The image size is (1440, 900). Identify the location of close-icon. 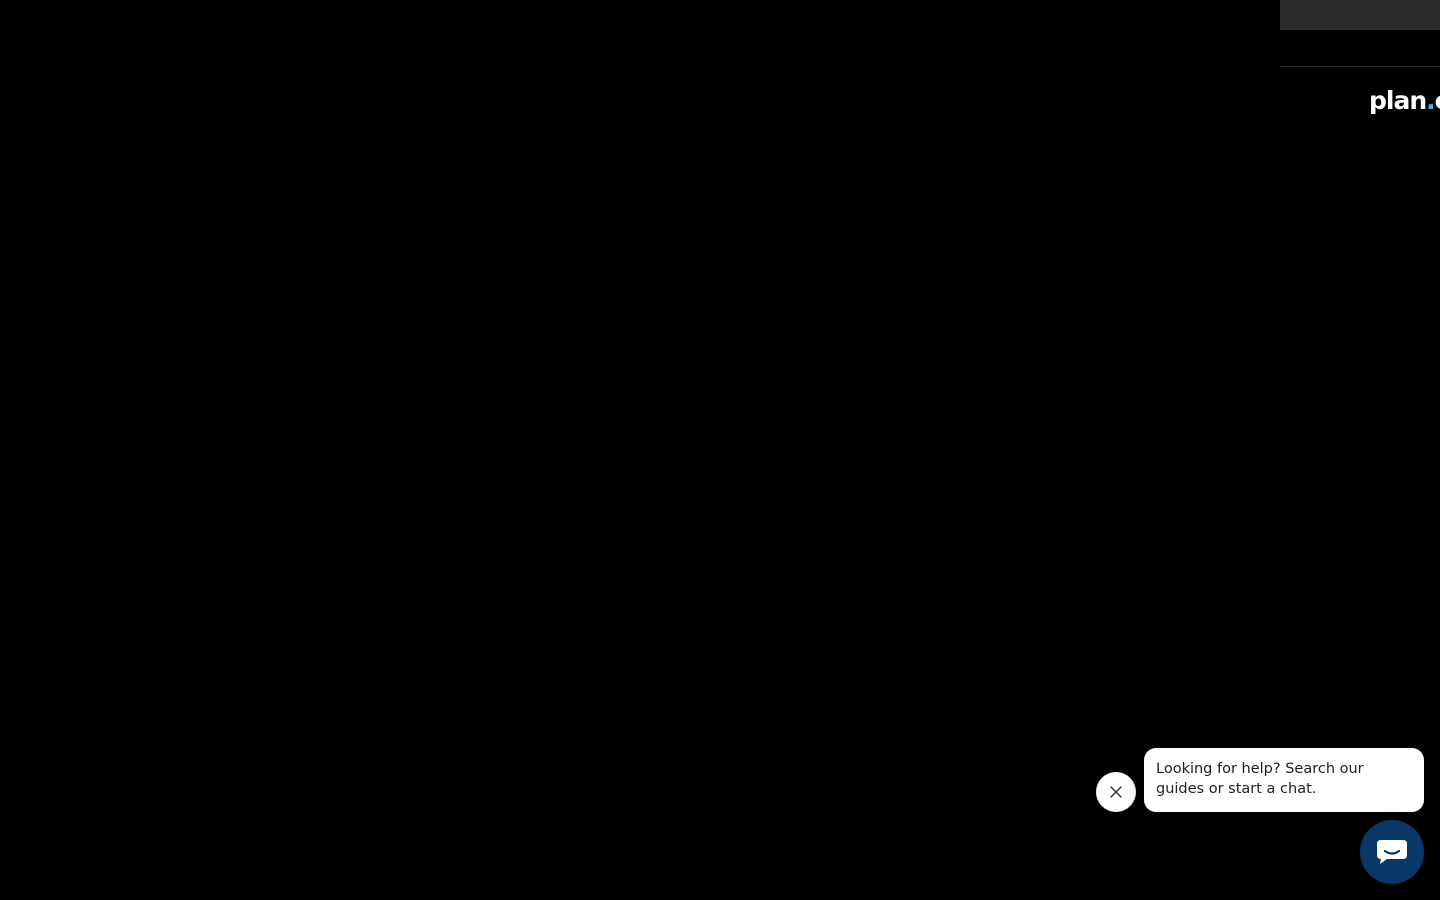
(1116, 792).